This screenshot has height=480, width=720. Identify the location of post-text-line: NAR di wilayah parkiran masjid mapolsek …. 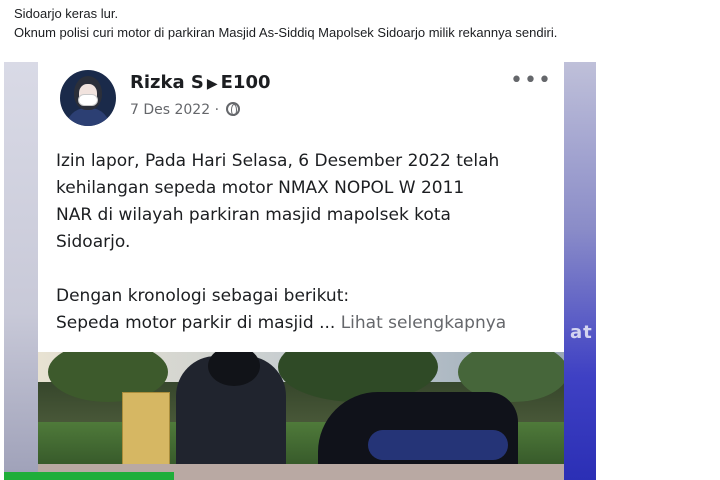
(253, 215).